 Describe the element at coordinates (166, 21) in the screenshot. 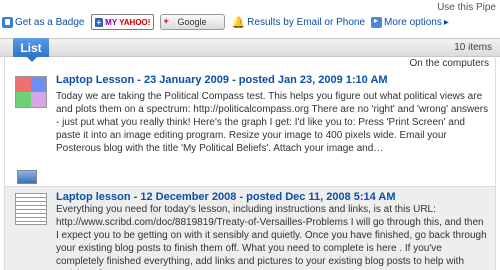

I see `google-plus-icon: +` at that location.